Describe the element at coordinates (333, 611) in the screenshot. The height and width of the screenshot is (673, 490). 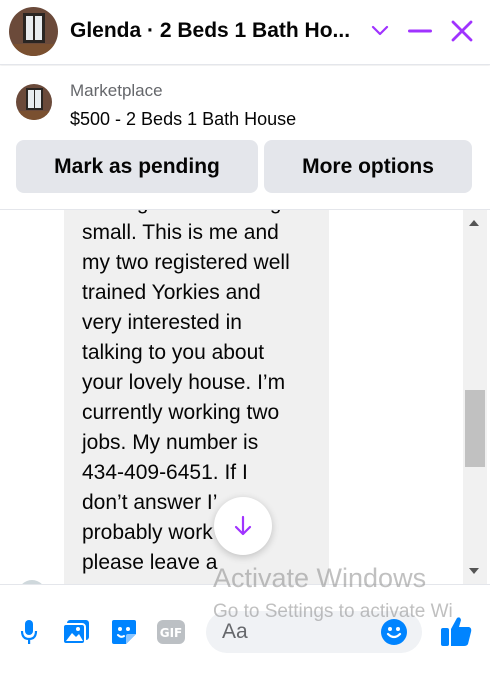
I see `activate-windows-subtext: Go to Settings to activate Wi` at that location.